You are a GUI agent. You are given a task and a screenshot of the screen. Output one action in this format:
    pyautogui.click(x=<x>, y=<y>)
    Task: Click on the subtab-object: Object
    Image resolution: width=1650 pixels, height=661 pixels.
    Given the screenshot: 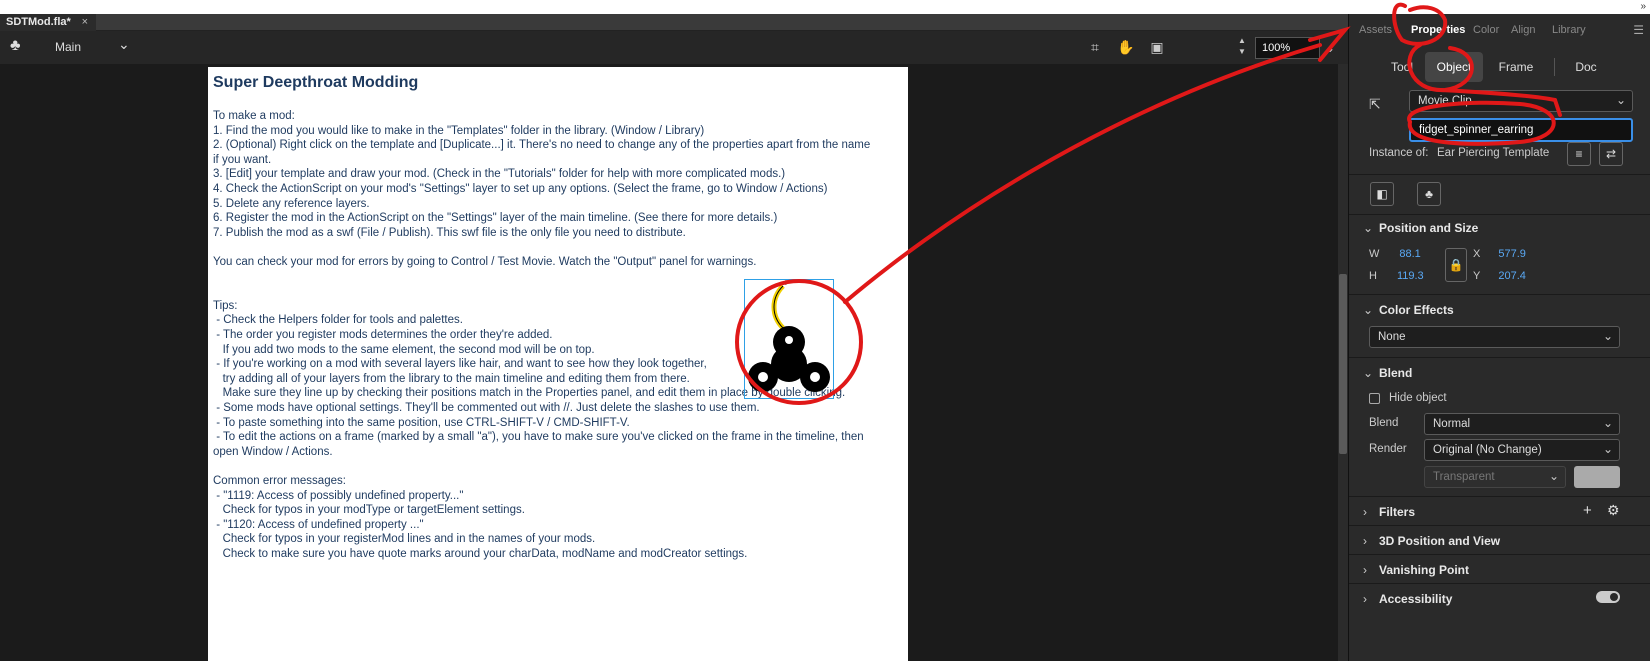 What is the action you would take?
    pyautogui.click(x=1454, y=67)
    